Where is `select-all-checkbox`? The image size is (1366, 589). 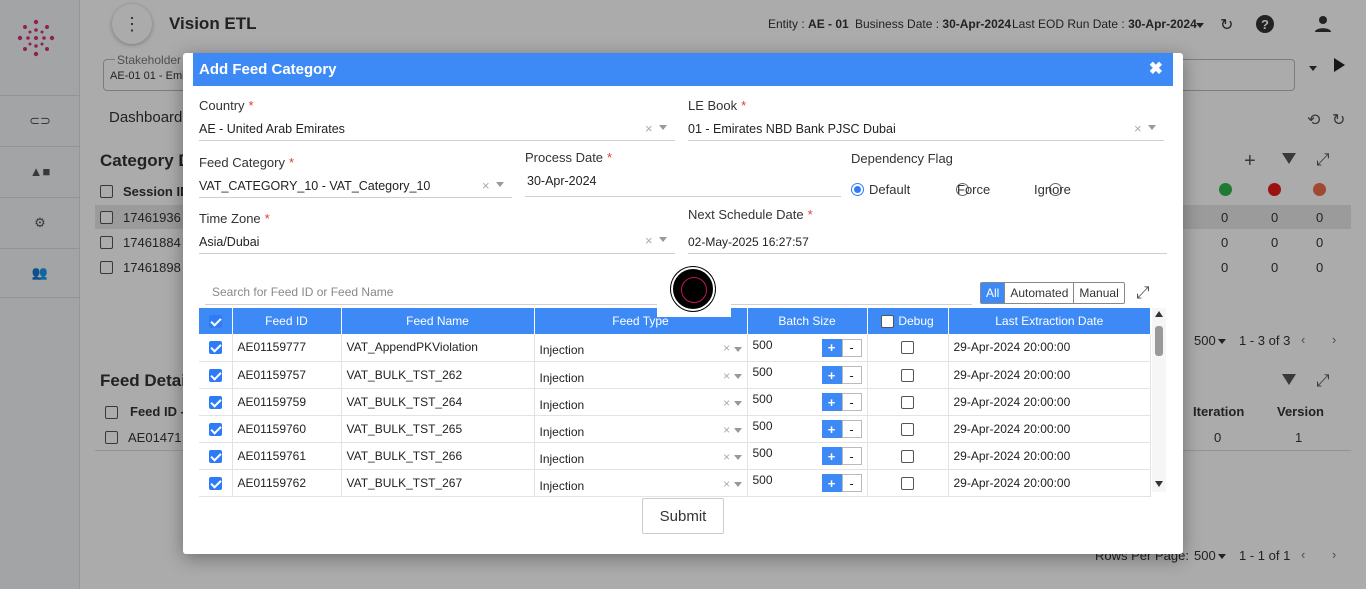 select-all-checkbox is located at coordinates (215, 322).